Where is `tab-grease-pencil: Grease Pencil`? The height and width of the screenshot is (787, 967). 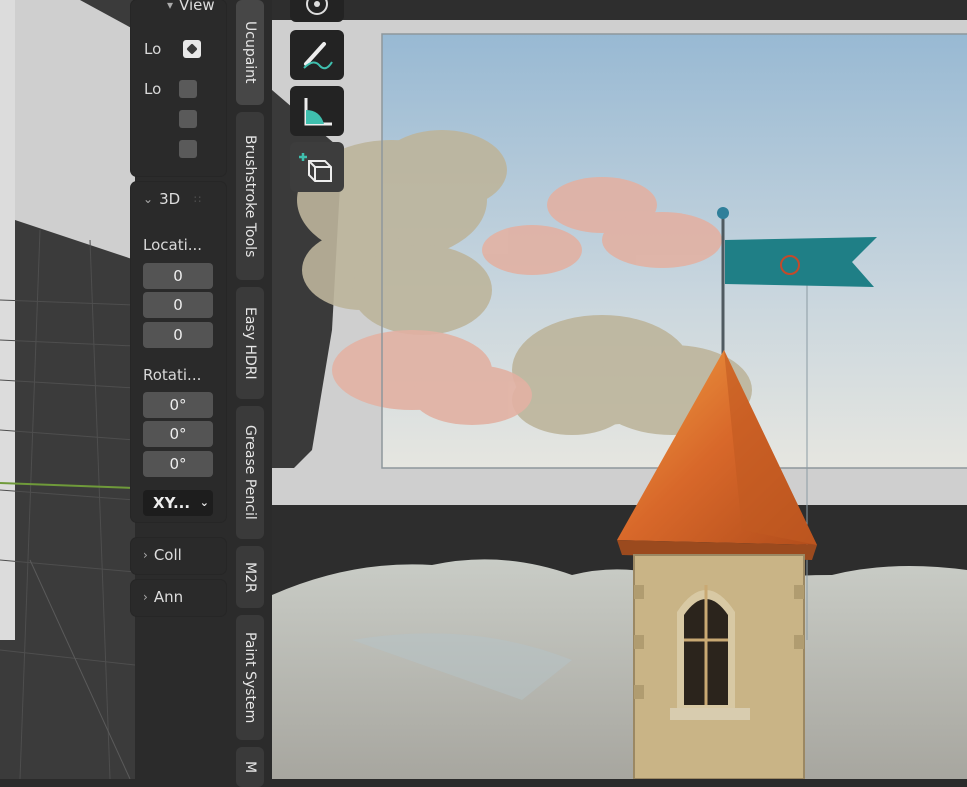 tab-grease-pencil: Grease Pencil is located at coordinates (250, 472).